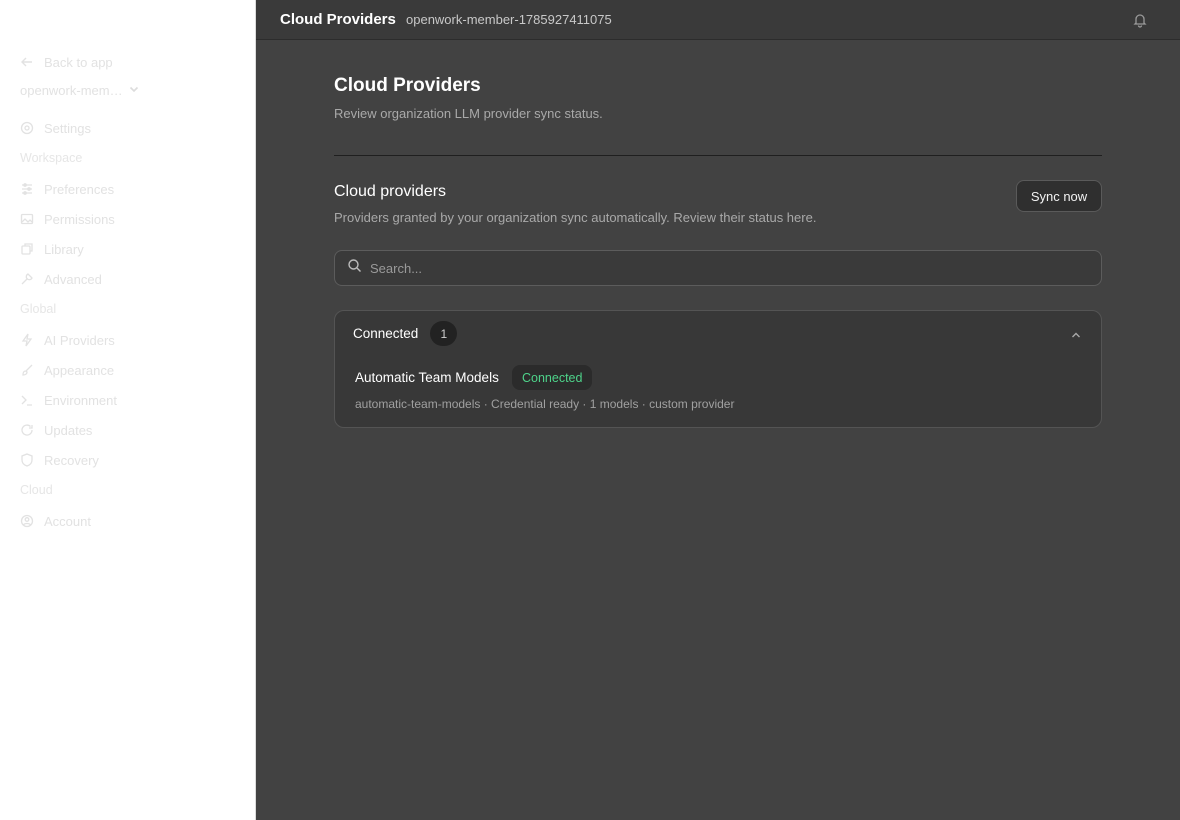 This screenshot has height=820, width=1180. I want to click on sidebar-item-recovery: Recovery, so click(59, 460).